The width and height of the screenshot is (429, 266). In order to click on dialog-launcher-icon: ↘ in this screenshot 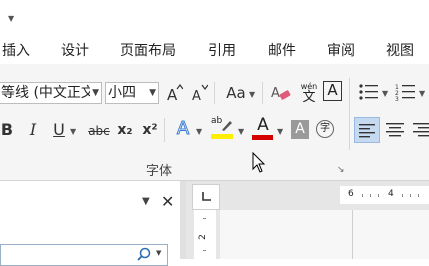, I will do `click(341, 170)`.